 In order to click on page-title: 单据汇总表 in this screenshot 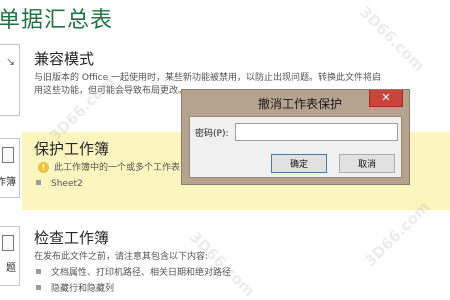, I will do `click(57, 20)`.